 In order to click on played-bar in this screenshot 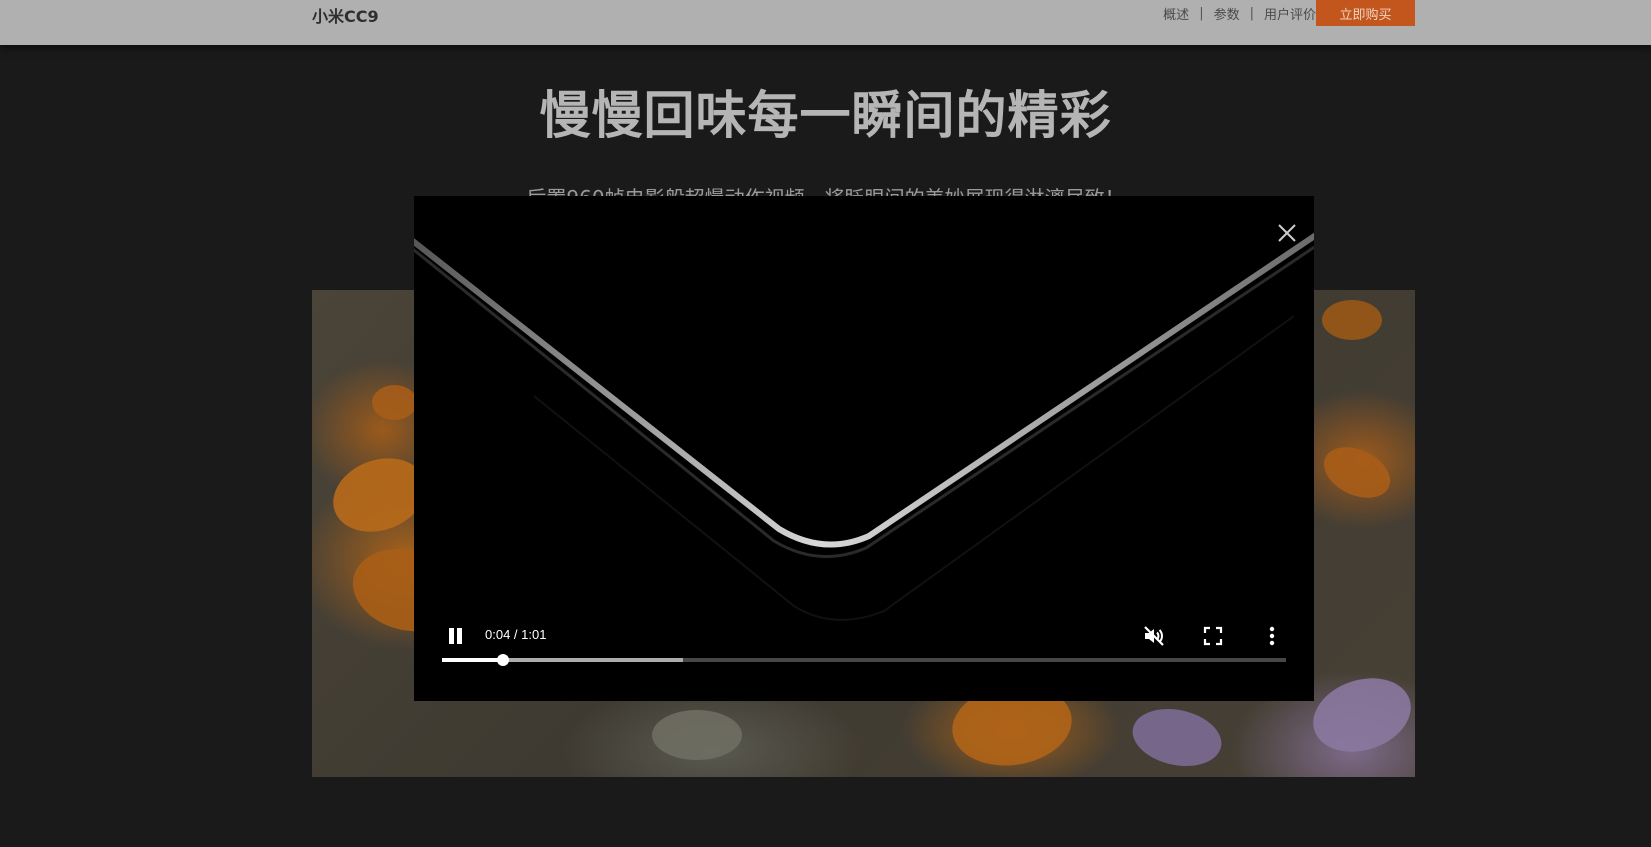, I will do `click(472, 660)`.